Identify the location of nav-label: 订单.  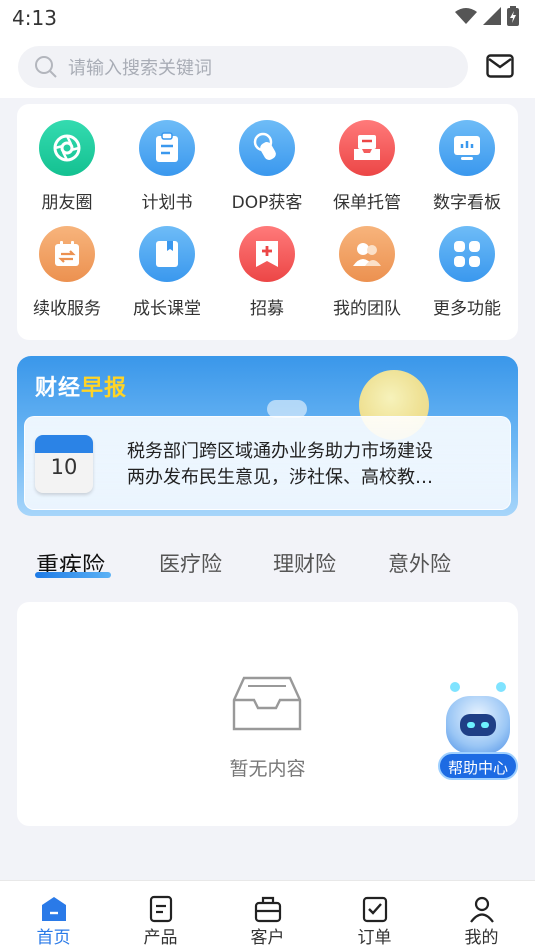
(374, 938).